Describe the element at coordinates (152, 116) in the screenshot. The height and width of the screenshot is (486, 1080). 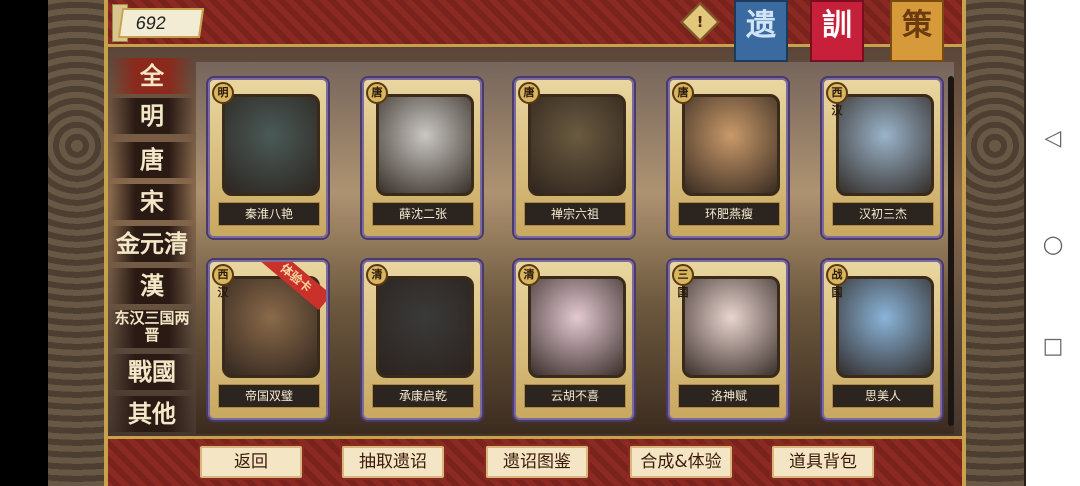
I see `category-ming: 明` at that location.